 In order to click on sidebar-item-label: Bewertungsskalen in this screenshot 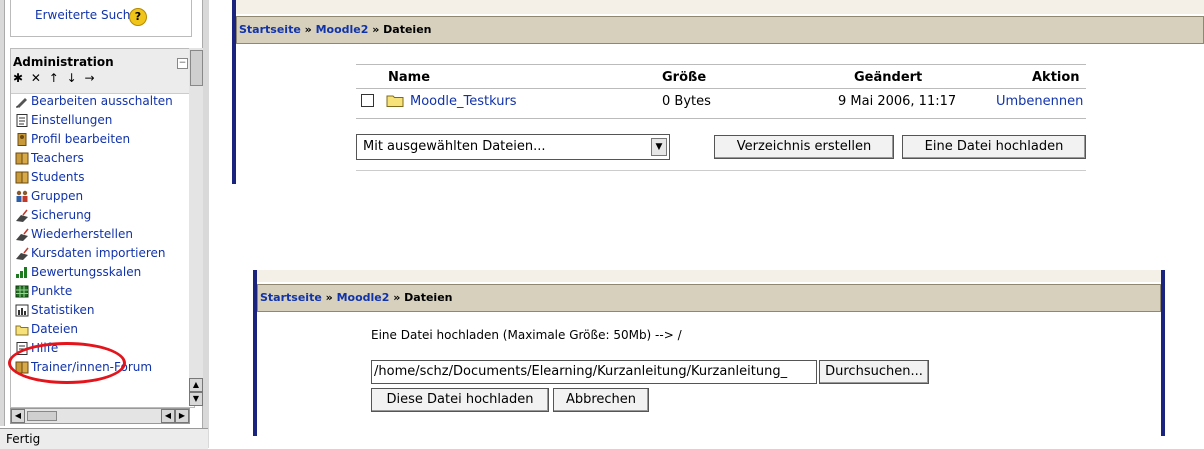, I will do `click(86, 272)`.